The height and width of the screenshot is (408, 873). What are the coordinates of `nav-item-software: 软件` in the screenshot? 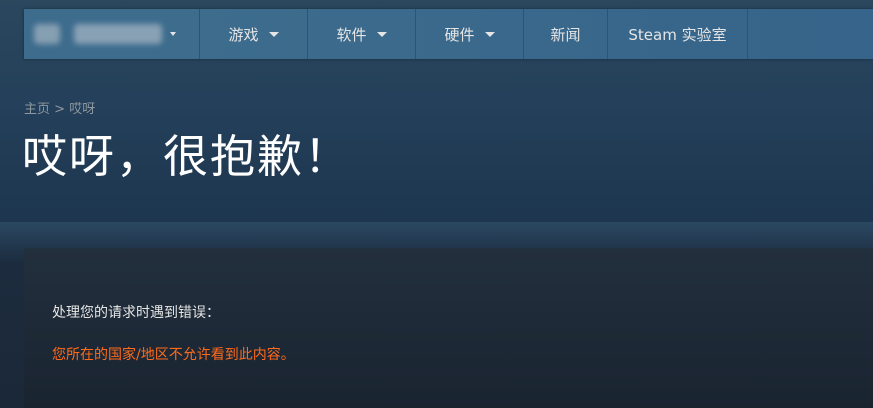 It's located at (362, 34).